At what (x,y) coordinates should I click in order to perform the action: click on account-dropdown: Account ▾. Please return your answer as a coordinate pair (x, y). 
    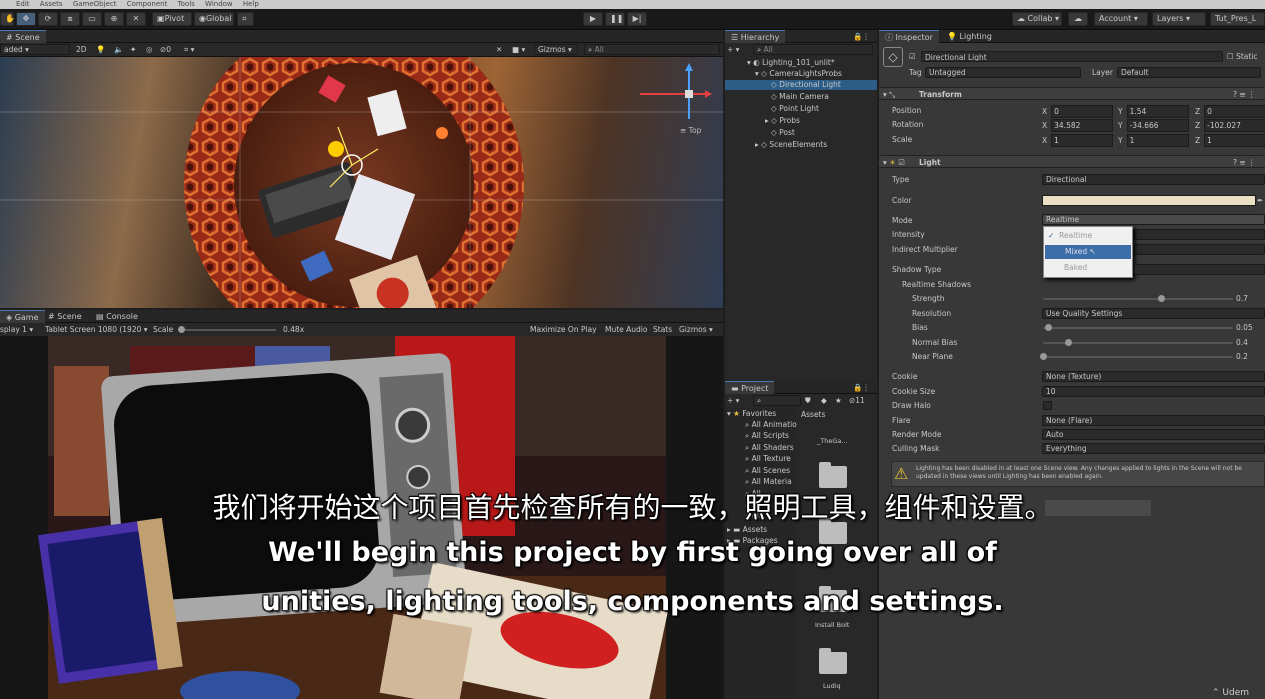
    Looking at the image, I should click on (1121, 19).